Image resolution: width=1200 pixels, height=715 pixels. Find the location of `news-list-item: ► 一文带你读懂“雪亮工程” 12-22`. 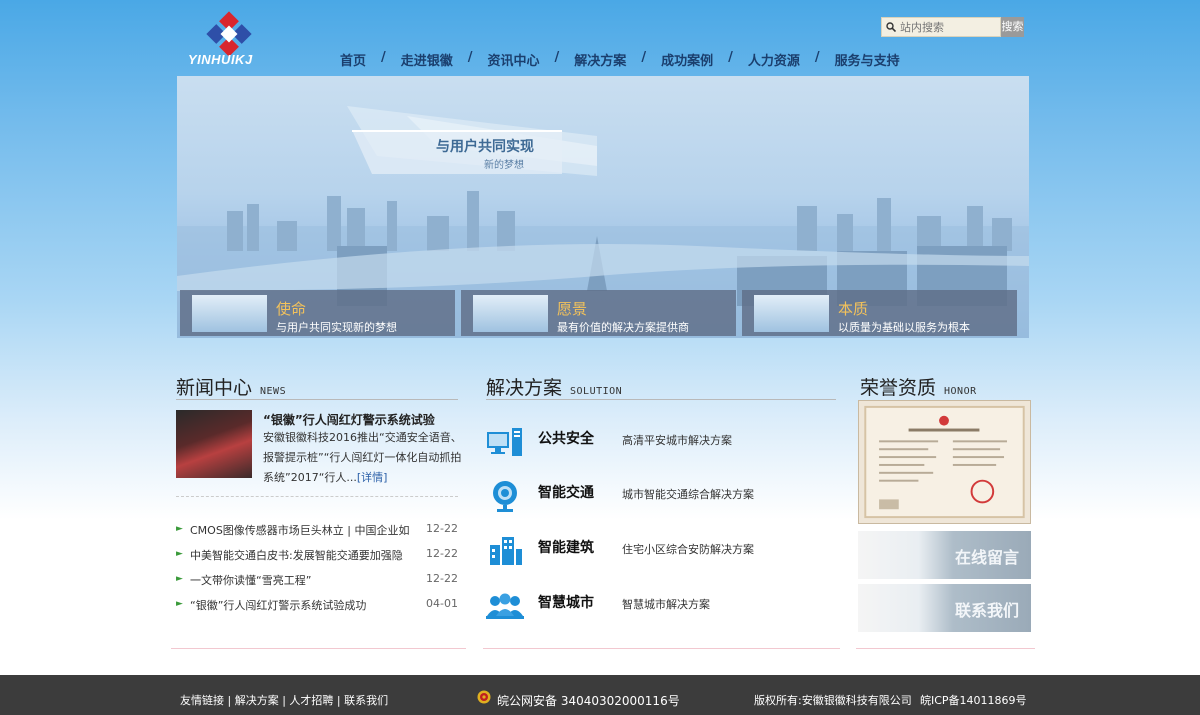

news-list-item: ► 一文带你读懂“雪亮工程” 12-22 is located at coordinates (317, 580).